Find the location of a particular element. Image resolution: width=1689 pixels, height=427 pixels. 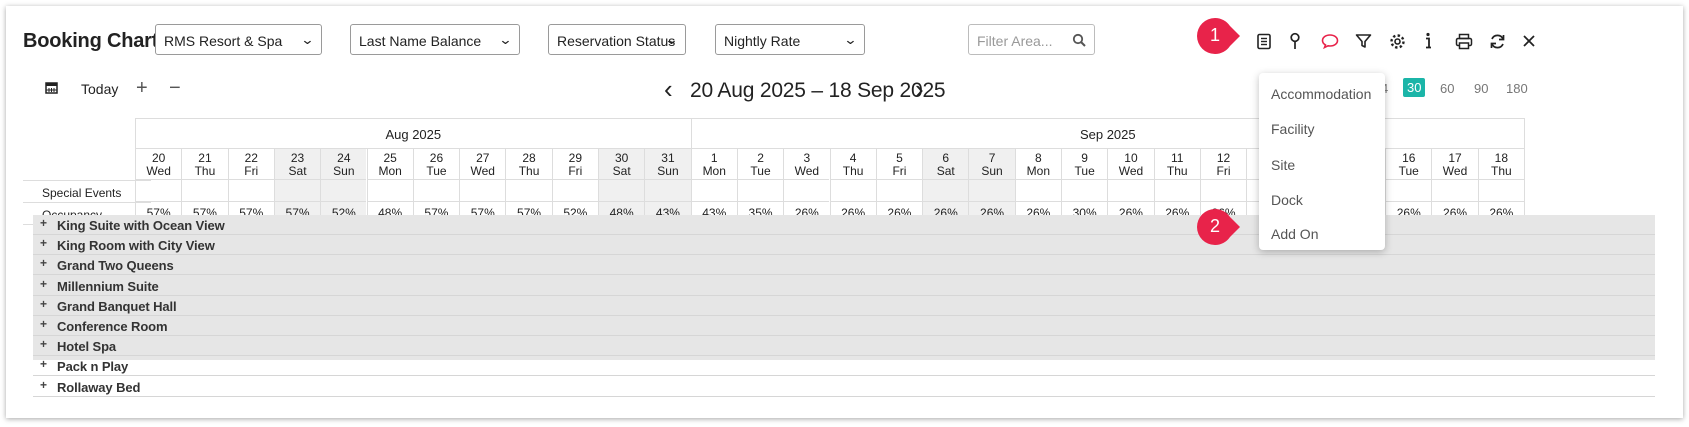

days-90-option: 90 is located at coordinates (1481, 88).